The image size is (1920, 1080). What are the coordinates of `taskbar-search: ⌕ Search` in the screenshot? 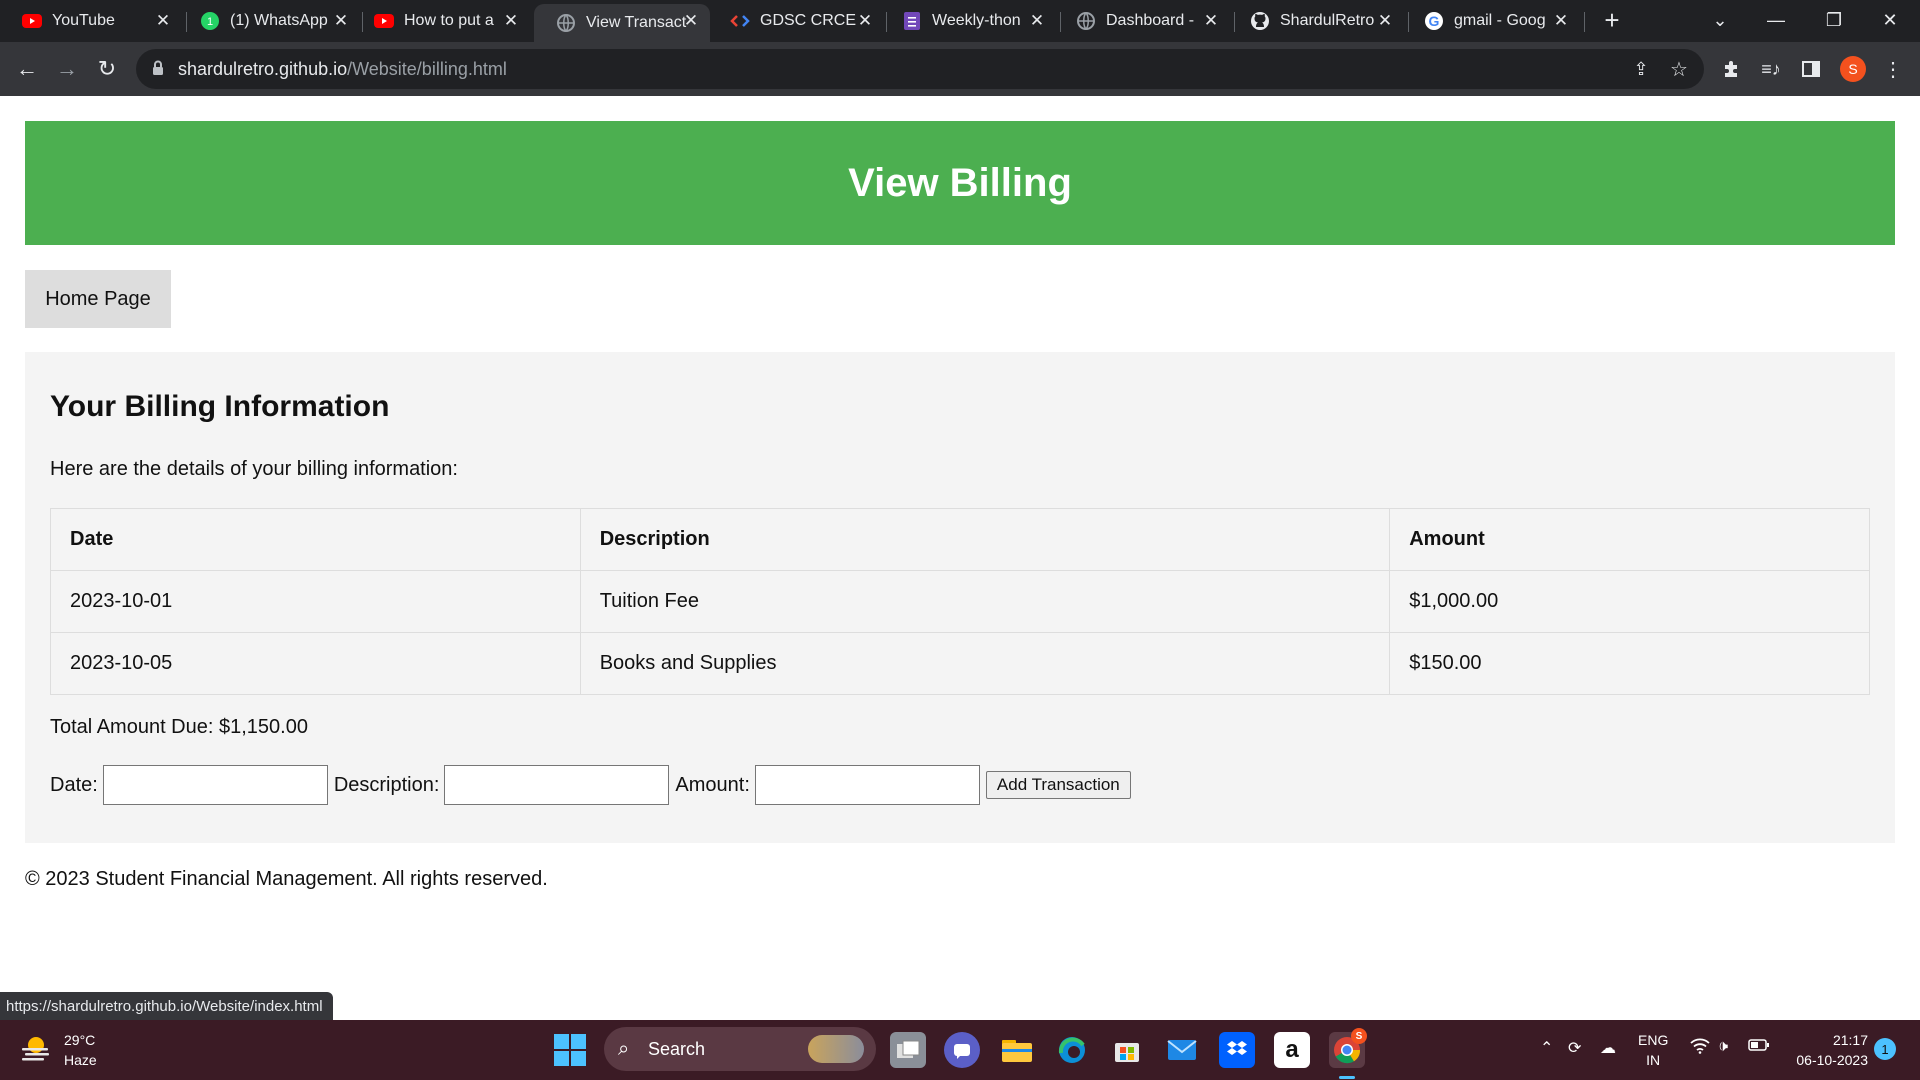 It's located at (740, 1049).